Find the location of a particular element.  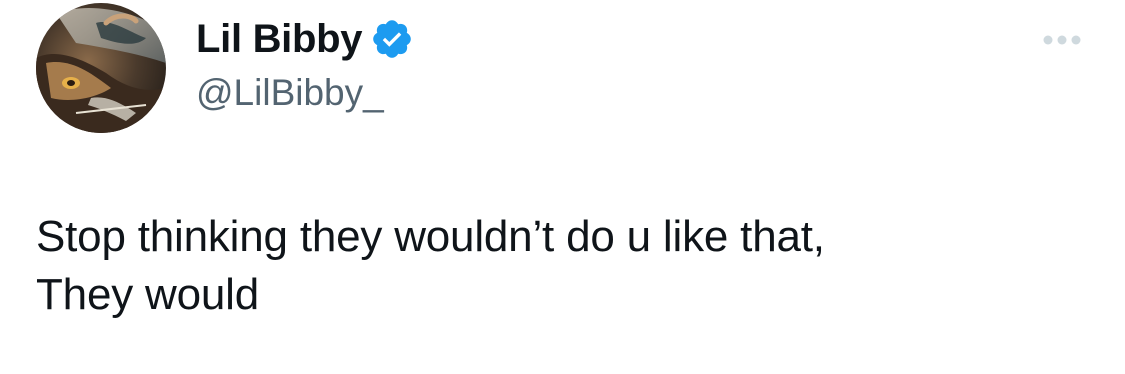

more-horizontal-icon is located at coordinates (1062, 40).